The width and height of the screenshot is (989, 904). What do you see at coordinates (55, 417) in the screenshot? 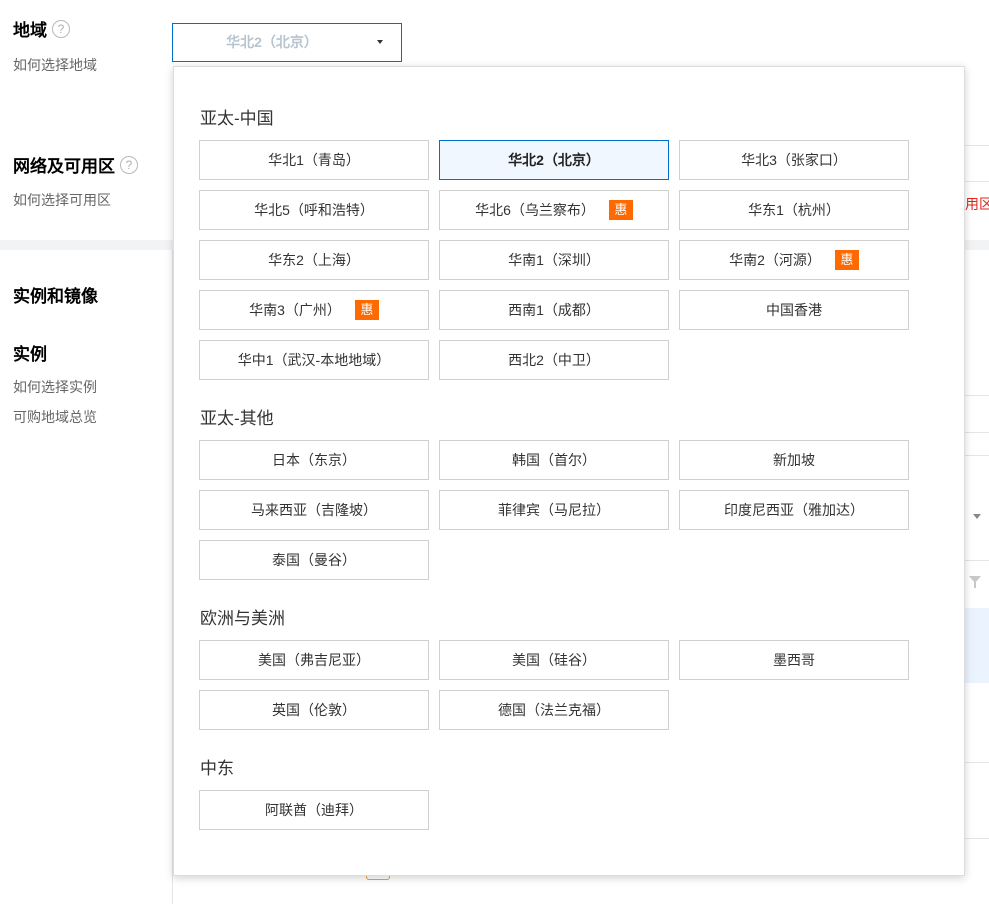
I see `region-overview-link: 可购地域总览` at bounding box center [55, 417].